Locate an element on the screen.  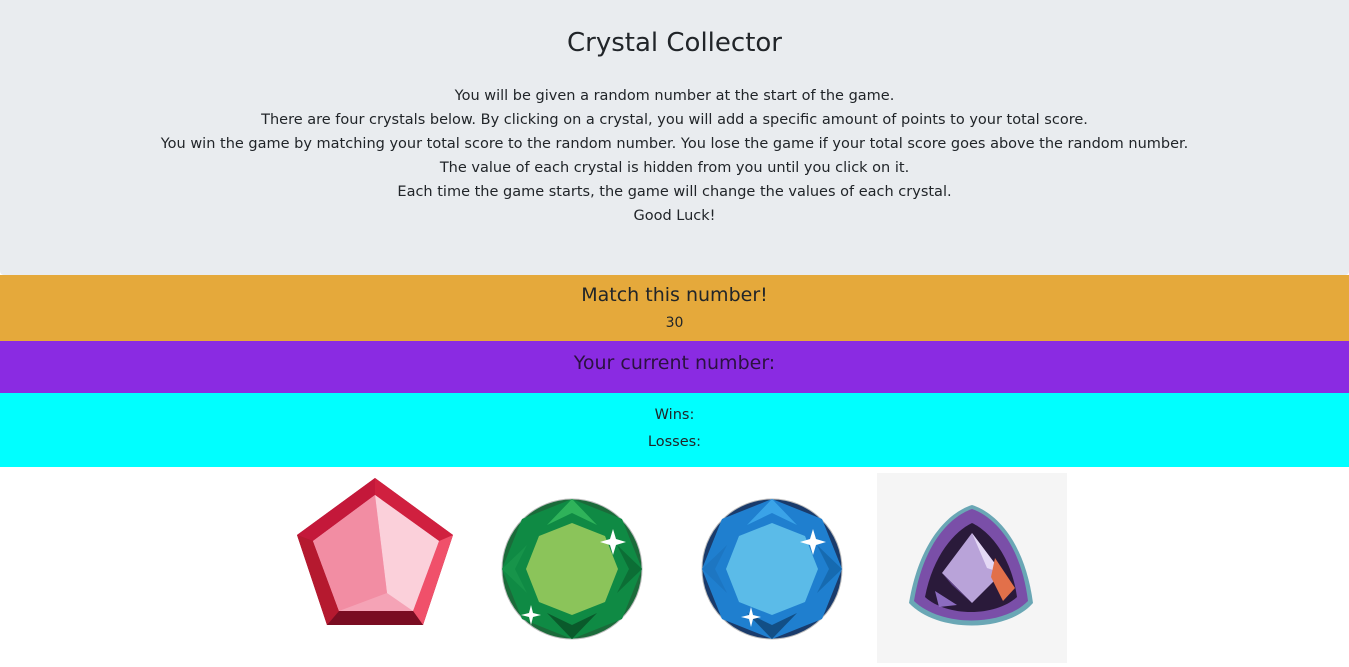
green-round-crystal-icon is located at coordinates (572, 569).